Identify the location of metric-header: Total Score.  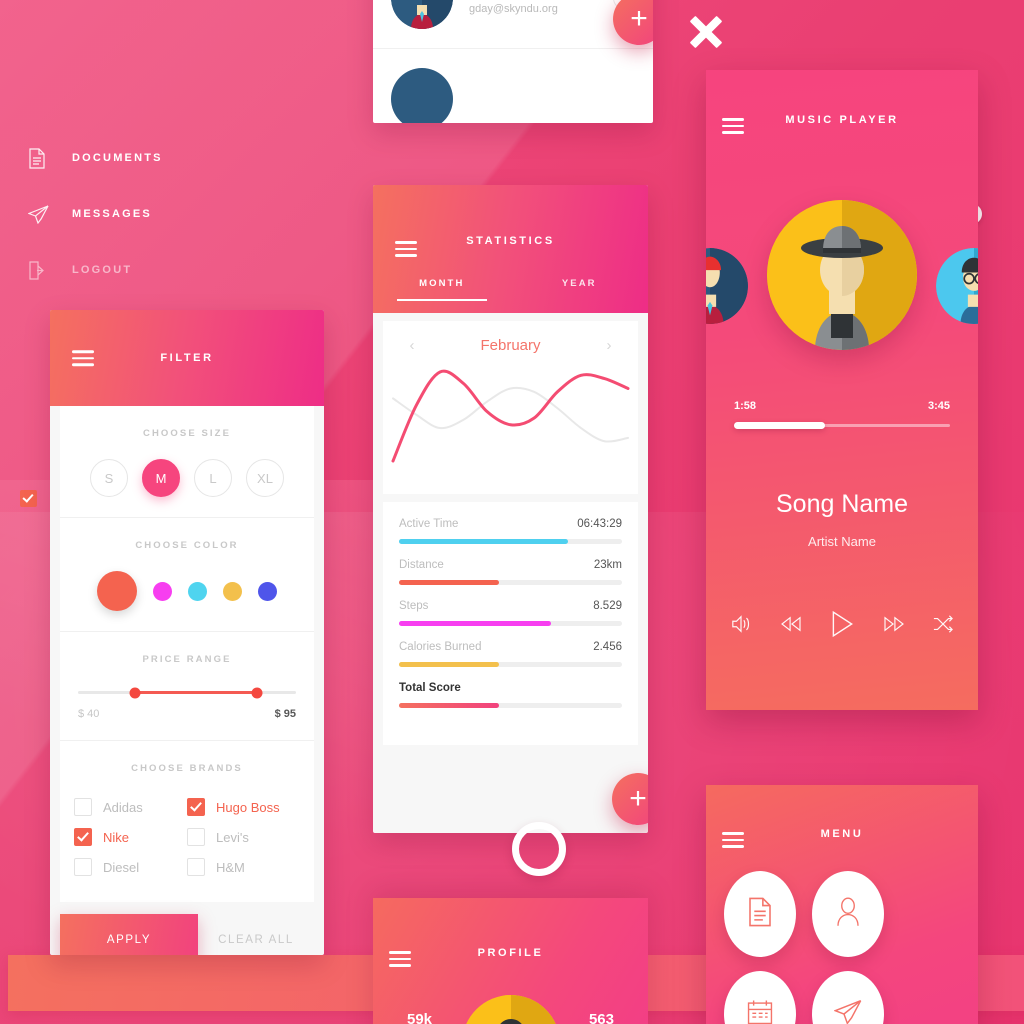
(510, 688).